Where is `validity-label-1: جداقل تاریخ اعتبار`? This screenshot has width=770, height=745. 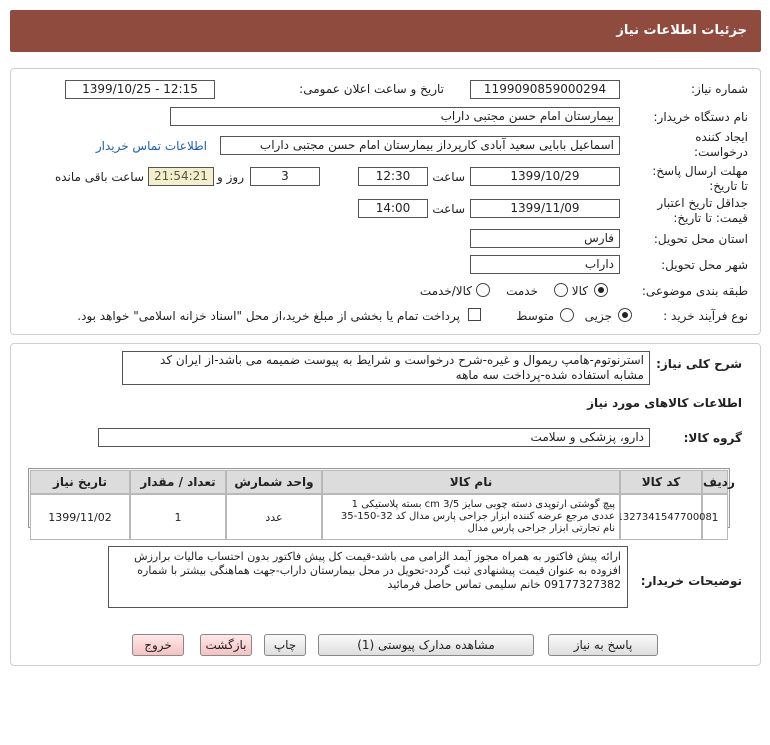
validity-label-1: جداقل تاریخ اعتبار is located at coordinates (702, 203).